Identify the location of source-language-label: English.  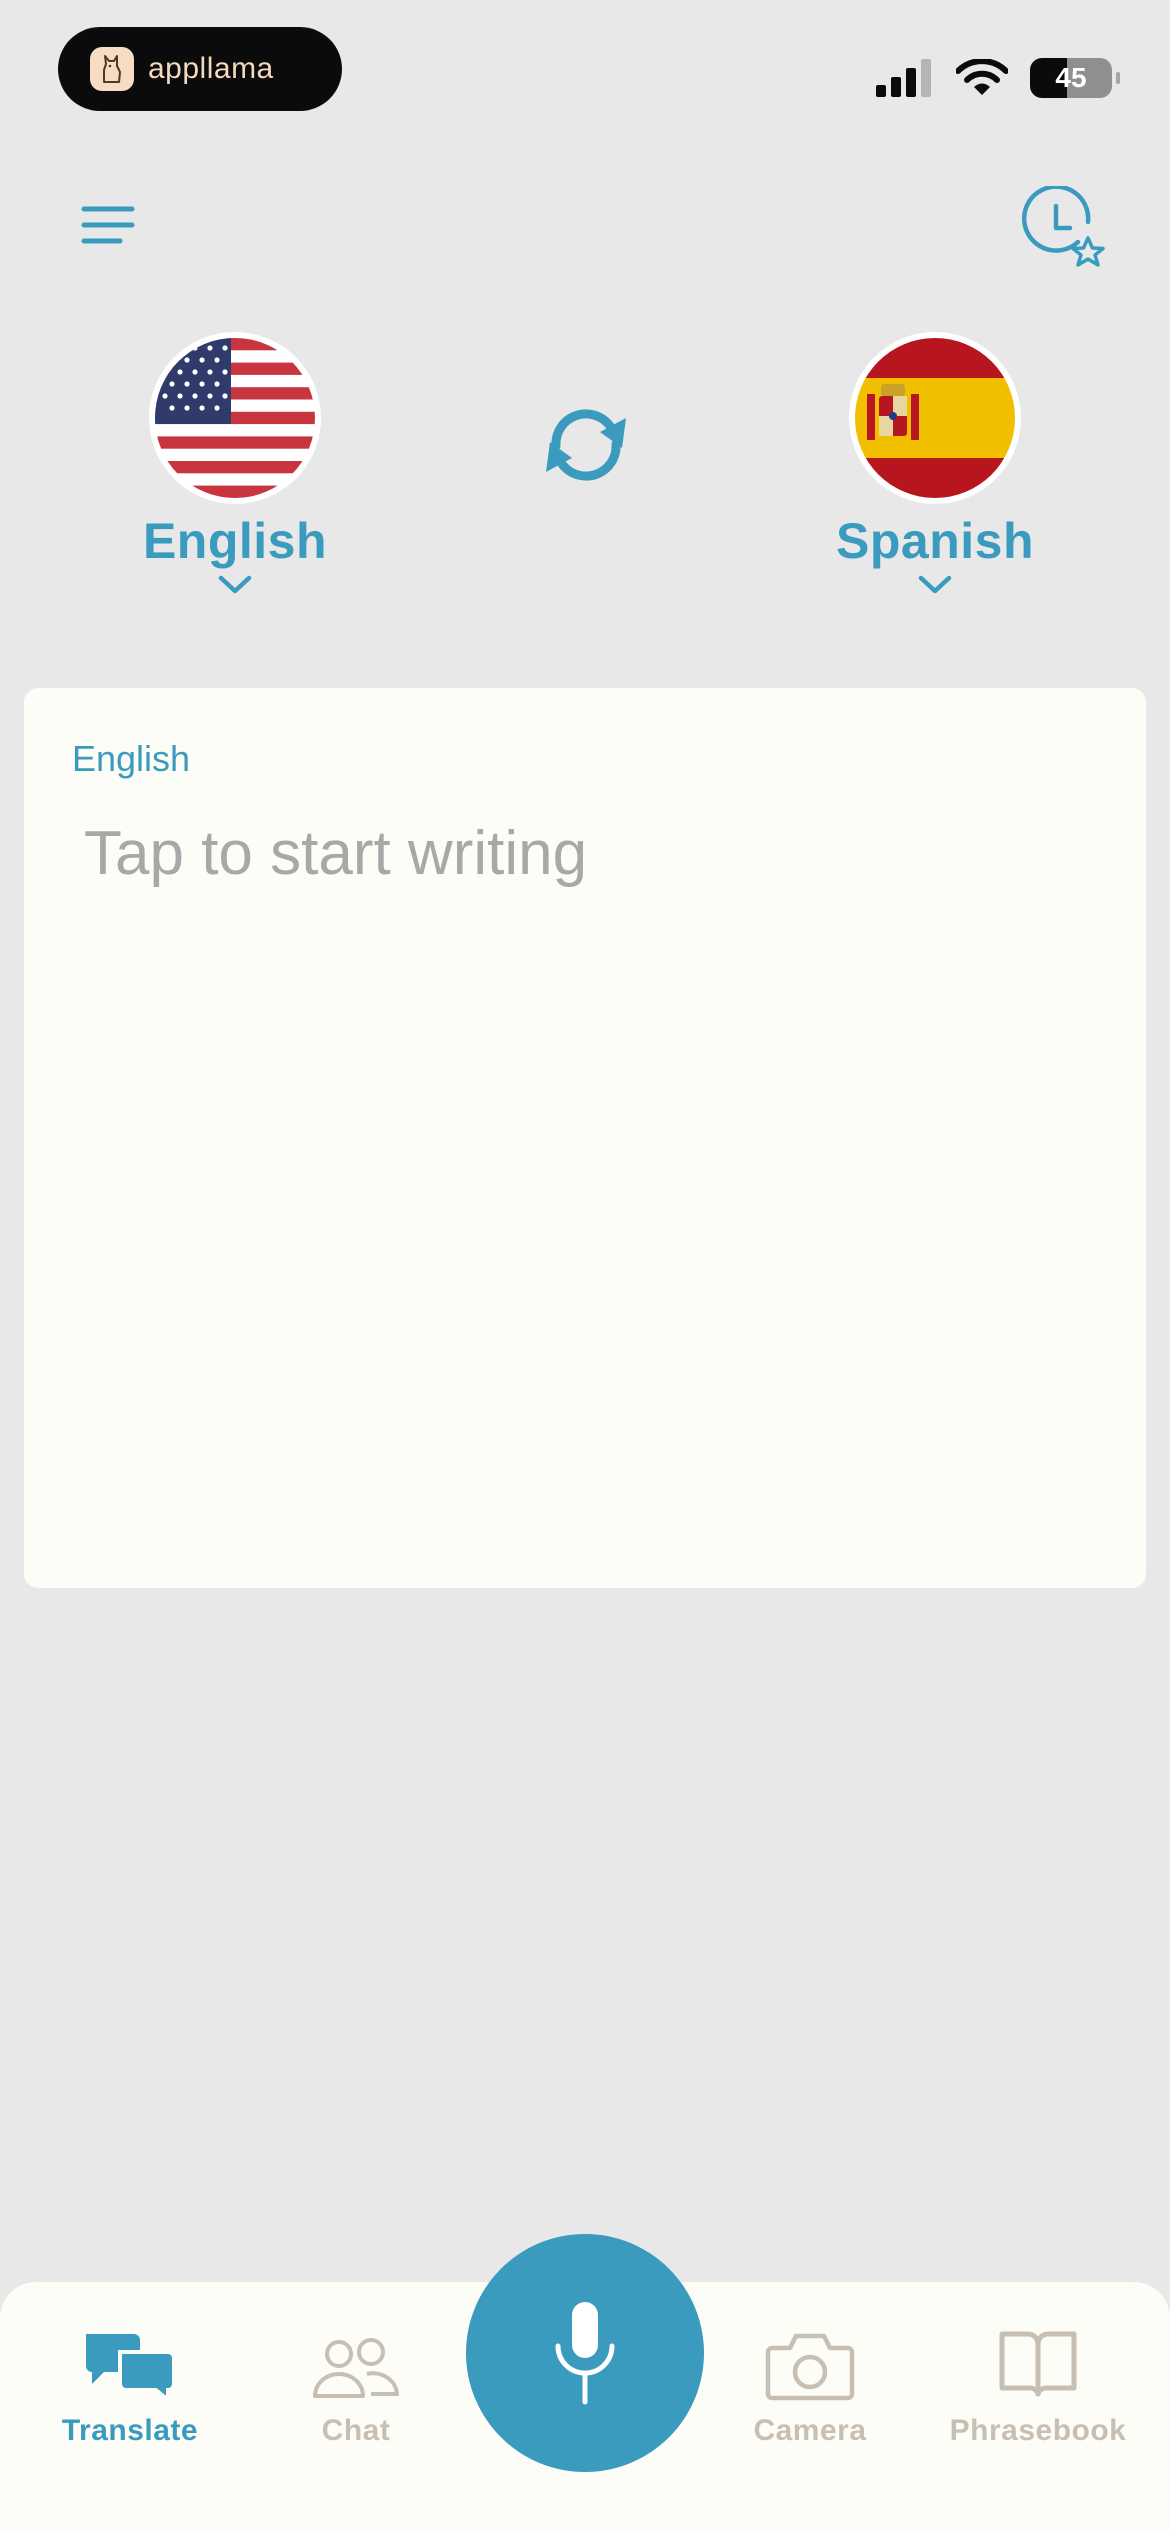
(235, 541).